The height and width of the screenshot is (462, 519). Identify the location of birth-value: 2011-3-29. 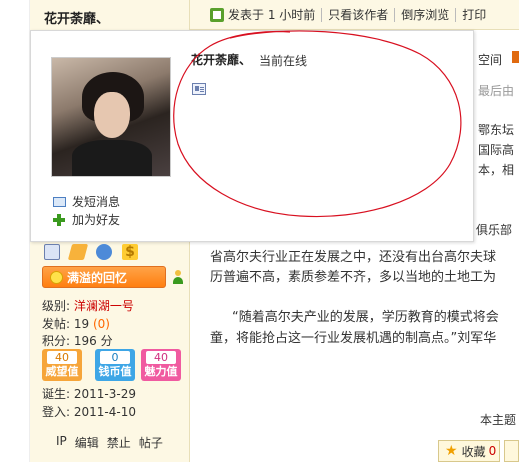
(104, 394).